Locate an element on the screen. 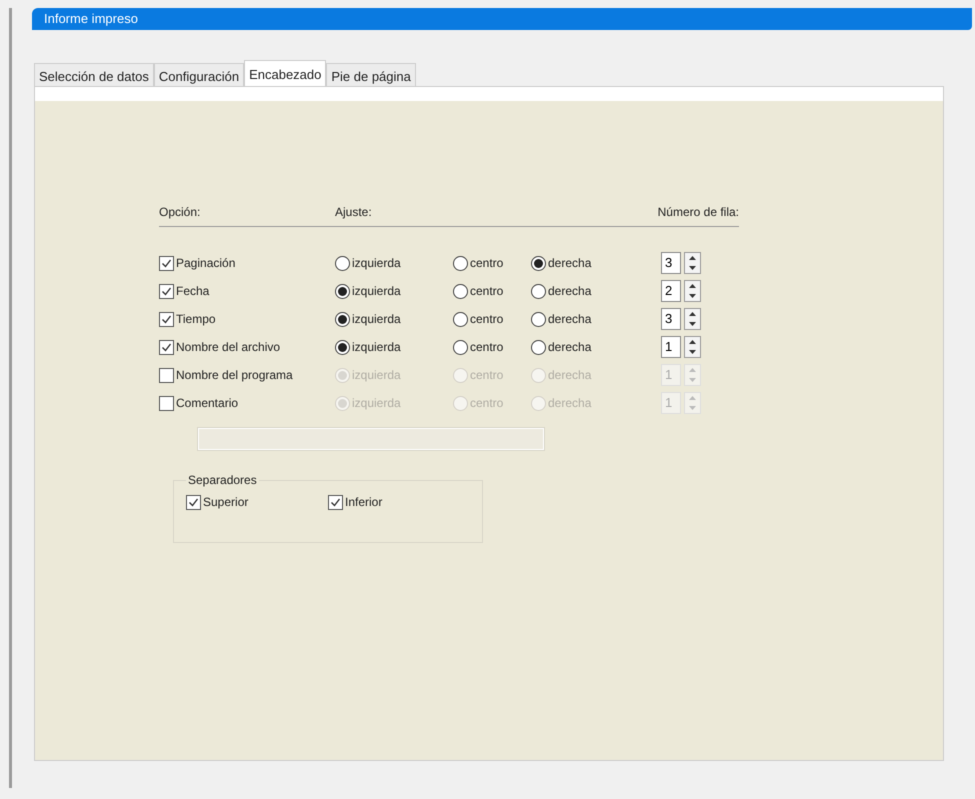  group-title: Separadores is located at coordinates (222, 480).